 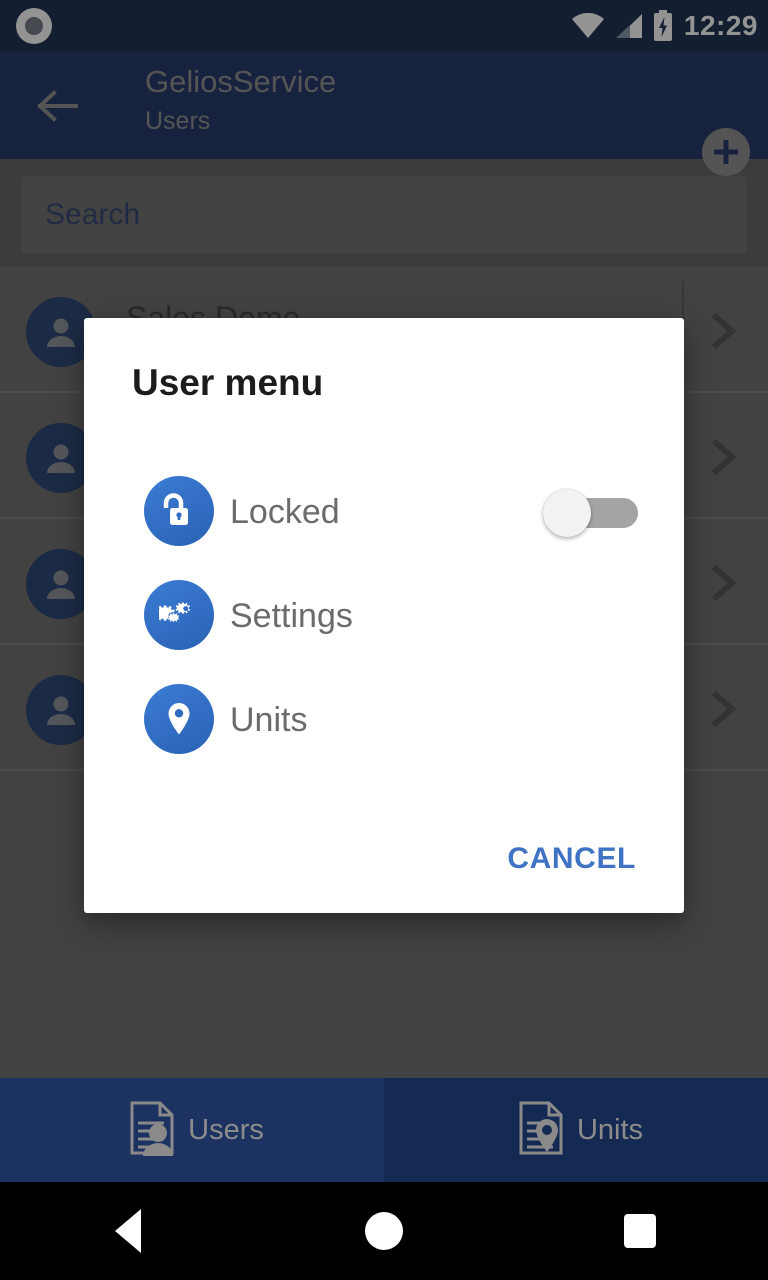 I want to click on map-pin-icon, so click(x=179, y=719).